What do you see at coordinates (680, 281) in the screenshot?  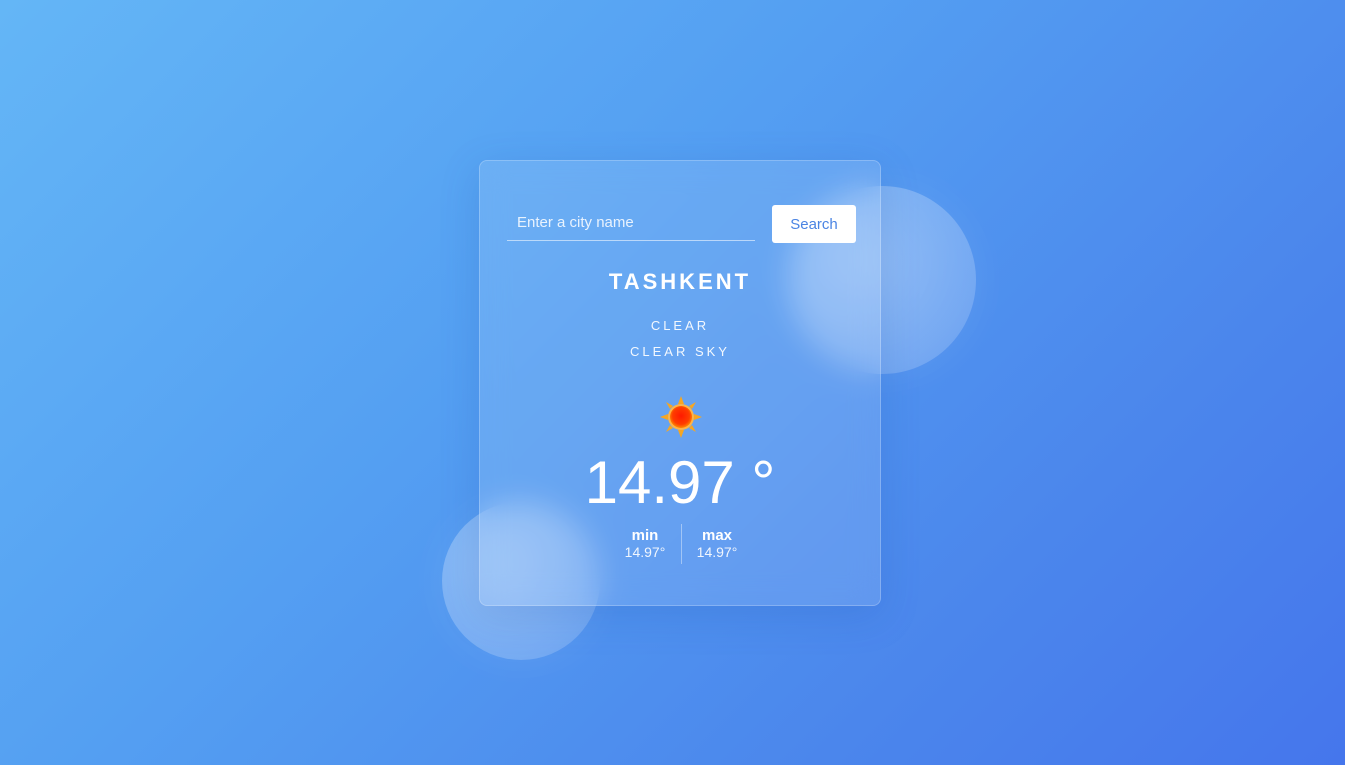 I see `city-name: TASHKENT` at bounding box center [680, 281].